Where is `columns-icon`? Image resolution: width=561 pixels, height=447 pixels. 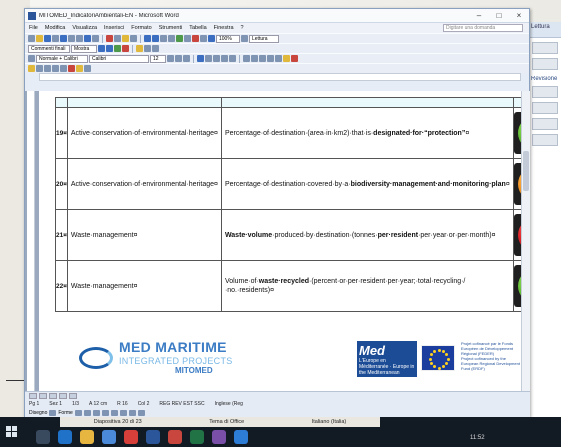
columns-icon is located at coordinates (187, 38).